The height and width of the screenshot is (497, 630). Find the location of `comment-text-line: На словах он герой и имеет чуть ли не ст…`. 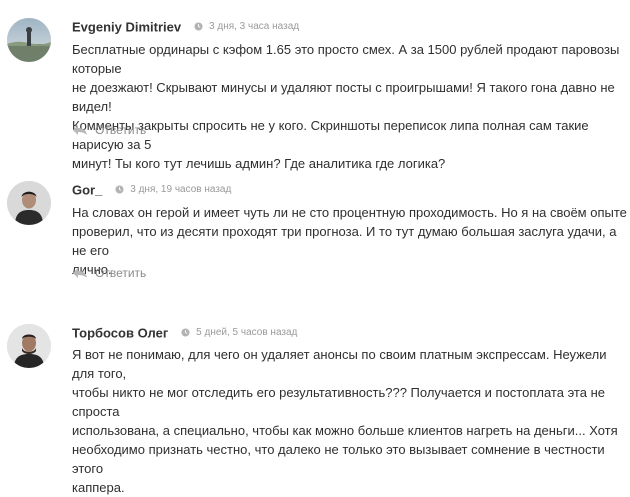

comment-text-line: На словах он герой и имеет чуть ли не ст… is located at coordinates (349, 212).